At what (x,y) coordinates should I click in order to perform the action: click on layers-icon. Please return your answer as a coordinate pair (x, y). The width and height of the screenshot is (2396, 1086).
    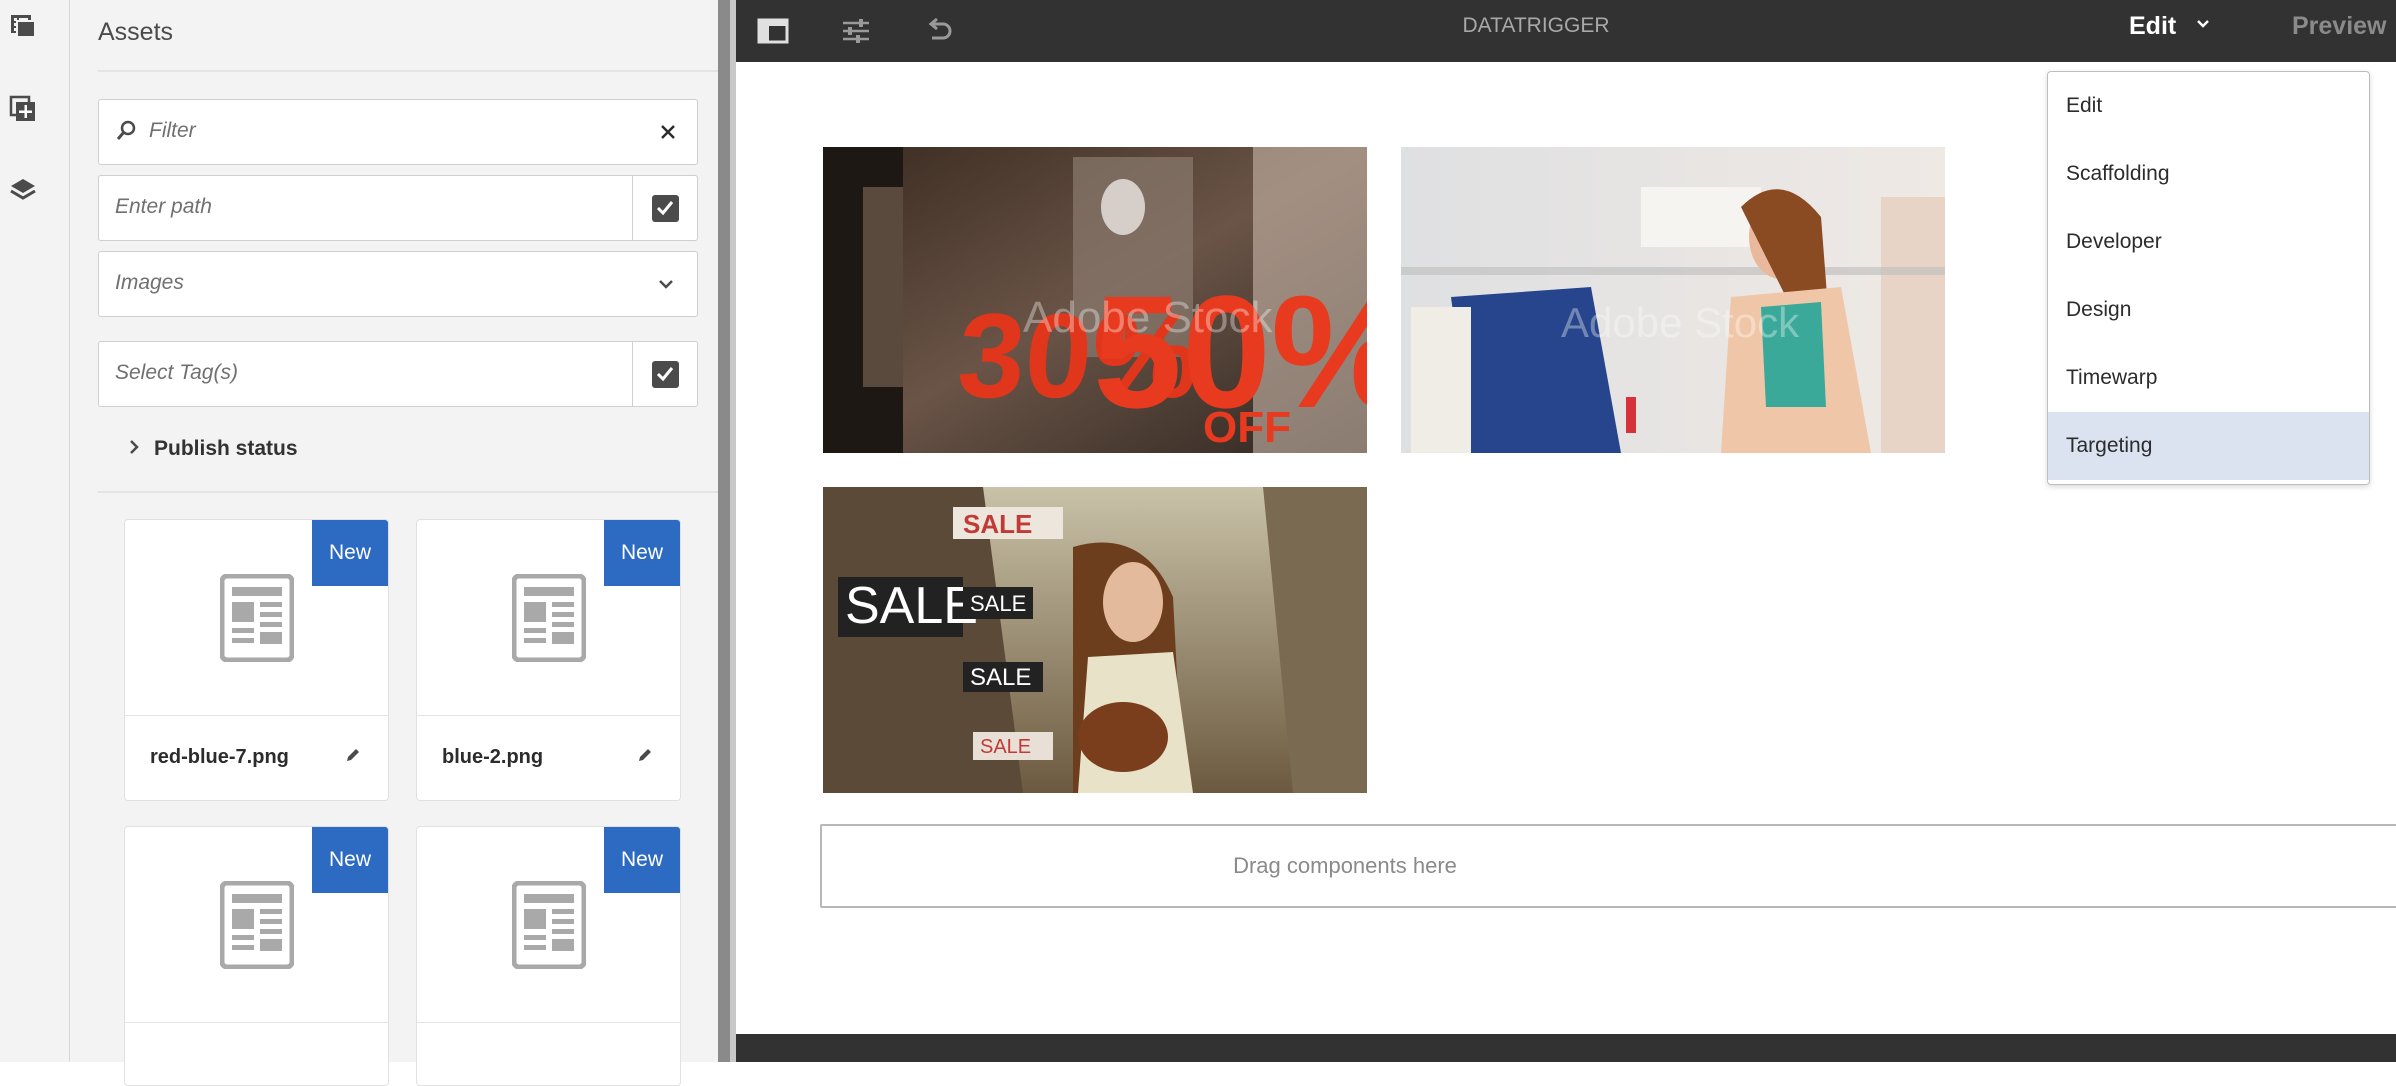
    Looking at the image, I should click on (23, 190).